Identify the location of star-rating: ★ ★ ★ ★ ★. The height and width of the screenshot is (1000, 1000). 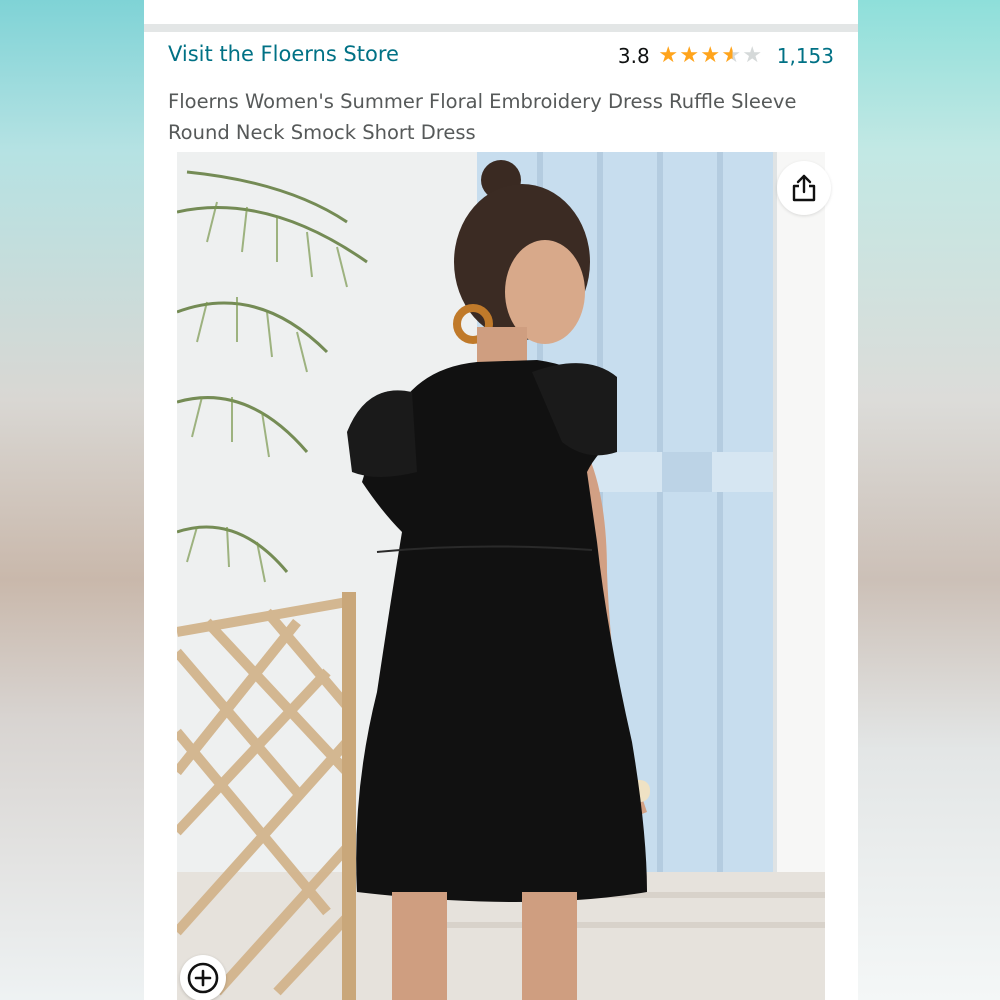
(710, 56).